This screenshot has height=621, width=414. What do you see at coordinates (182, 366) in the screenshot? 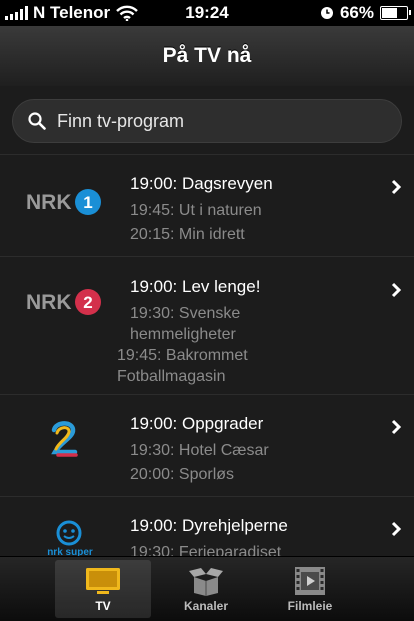
I see `next-program: 19:45: Bakrommet Fotballmagasin` at bounding box center [182, 366].